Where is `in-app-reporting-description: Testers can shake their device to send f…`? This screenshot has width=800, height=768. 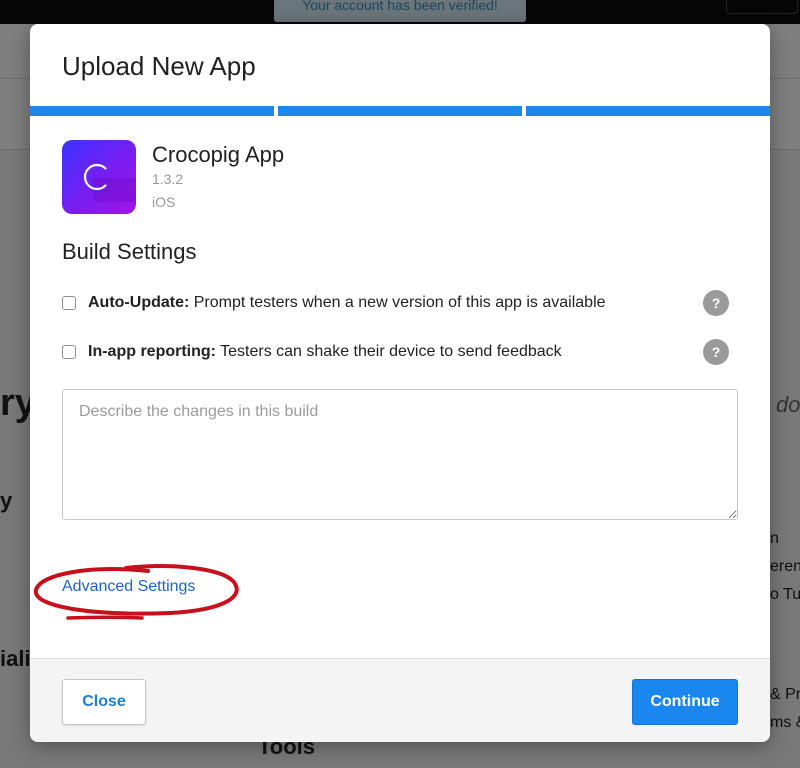
in-app-reporting-description: Testers can shake their device to send f… is located at coordinates (388, 351).